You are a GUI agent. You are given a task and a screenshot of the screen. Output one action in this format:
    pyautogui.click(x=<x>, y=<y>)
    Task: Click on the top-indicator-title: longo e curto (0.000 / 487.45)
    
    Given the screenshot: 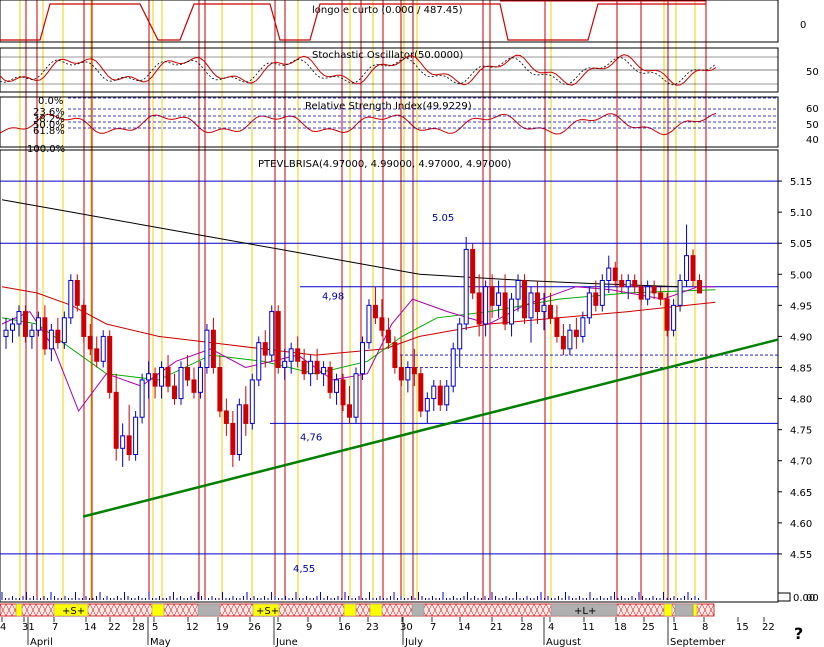 What is the action you would take?
    pyautogui.click(x=387, y=10)
    